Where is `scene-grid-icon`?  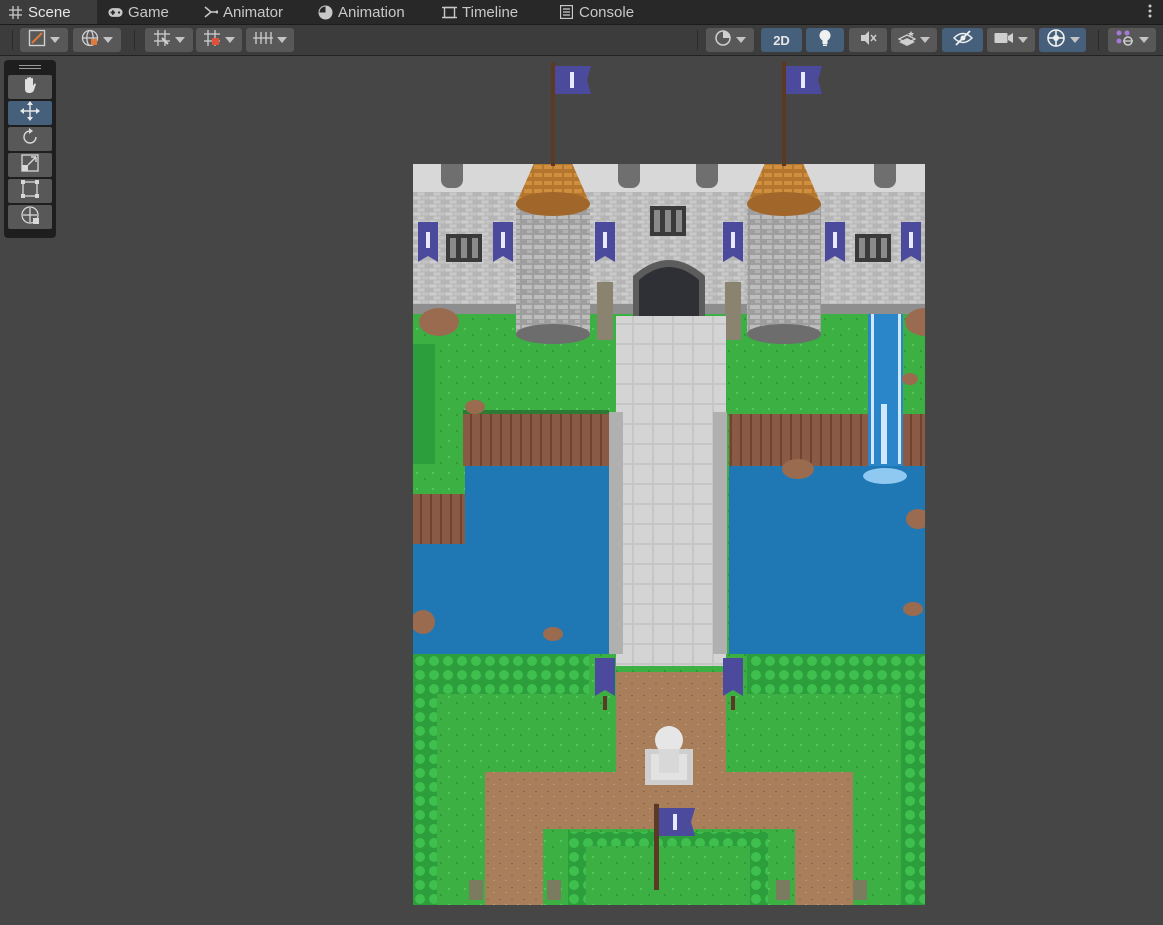 scene-grid-icon is located at coordinates (15, 12).